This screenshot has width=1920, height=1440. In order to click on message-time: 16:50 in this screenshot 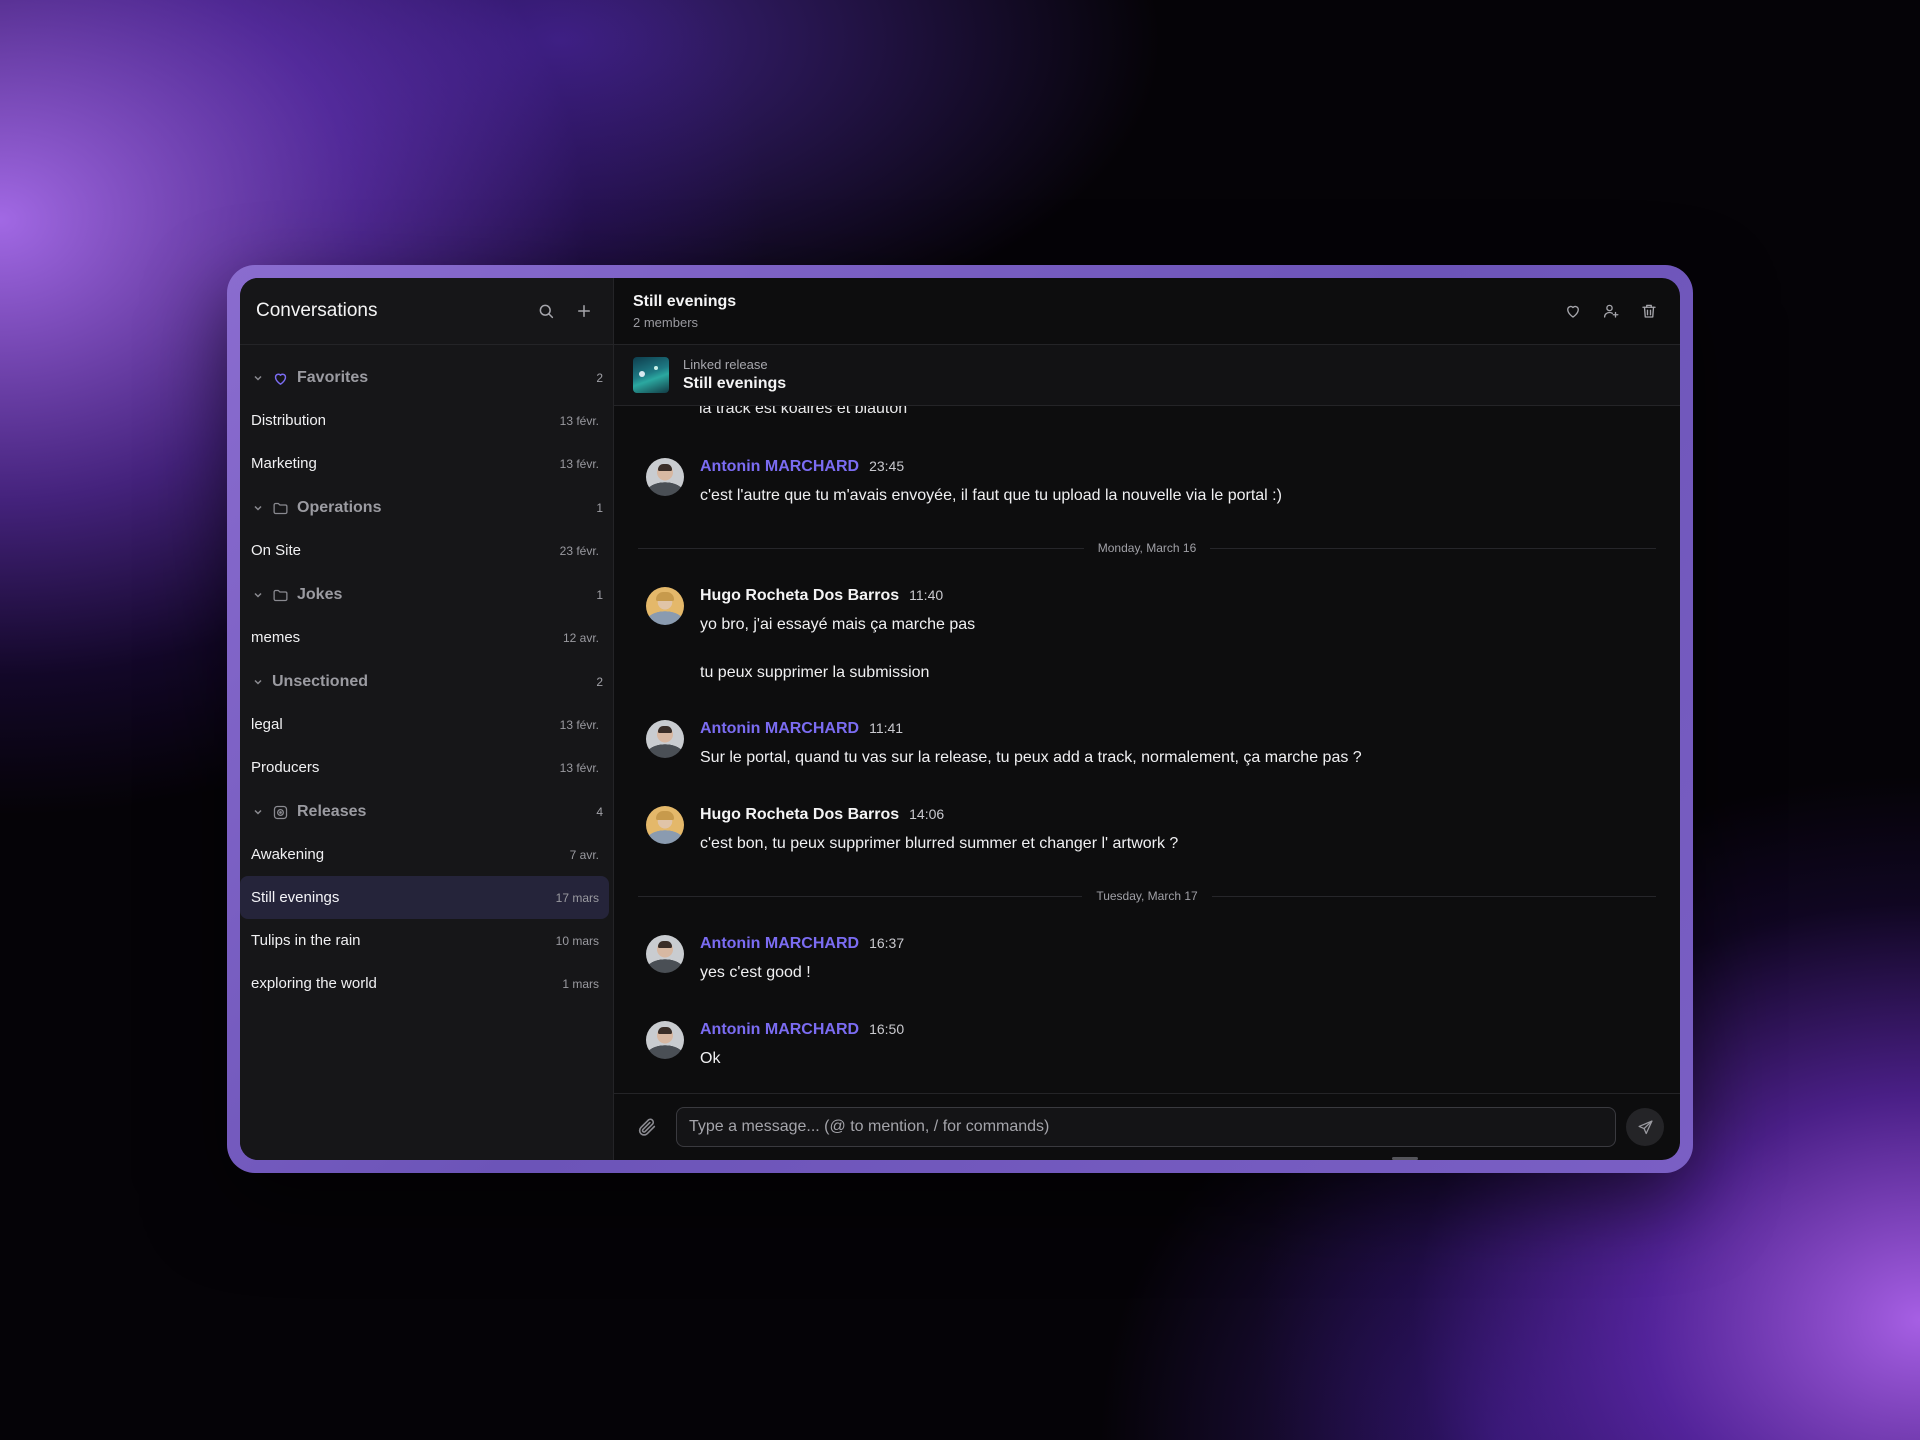, I will do `click(887, 1029)`.